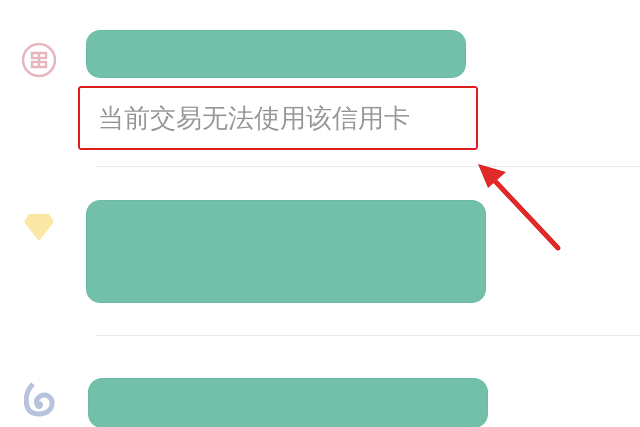  I want to click on error-message: 当前交易无法使用该信用卡, so click(278, 118).